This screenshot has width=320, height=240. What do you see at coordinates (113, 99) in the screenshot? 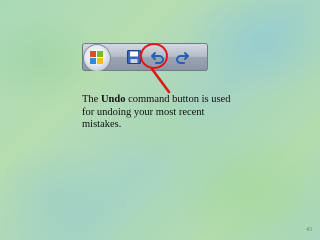
I see `caption-emphasis: Undo` at bounding box center [113, 99].